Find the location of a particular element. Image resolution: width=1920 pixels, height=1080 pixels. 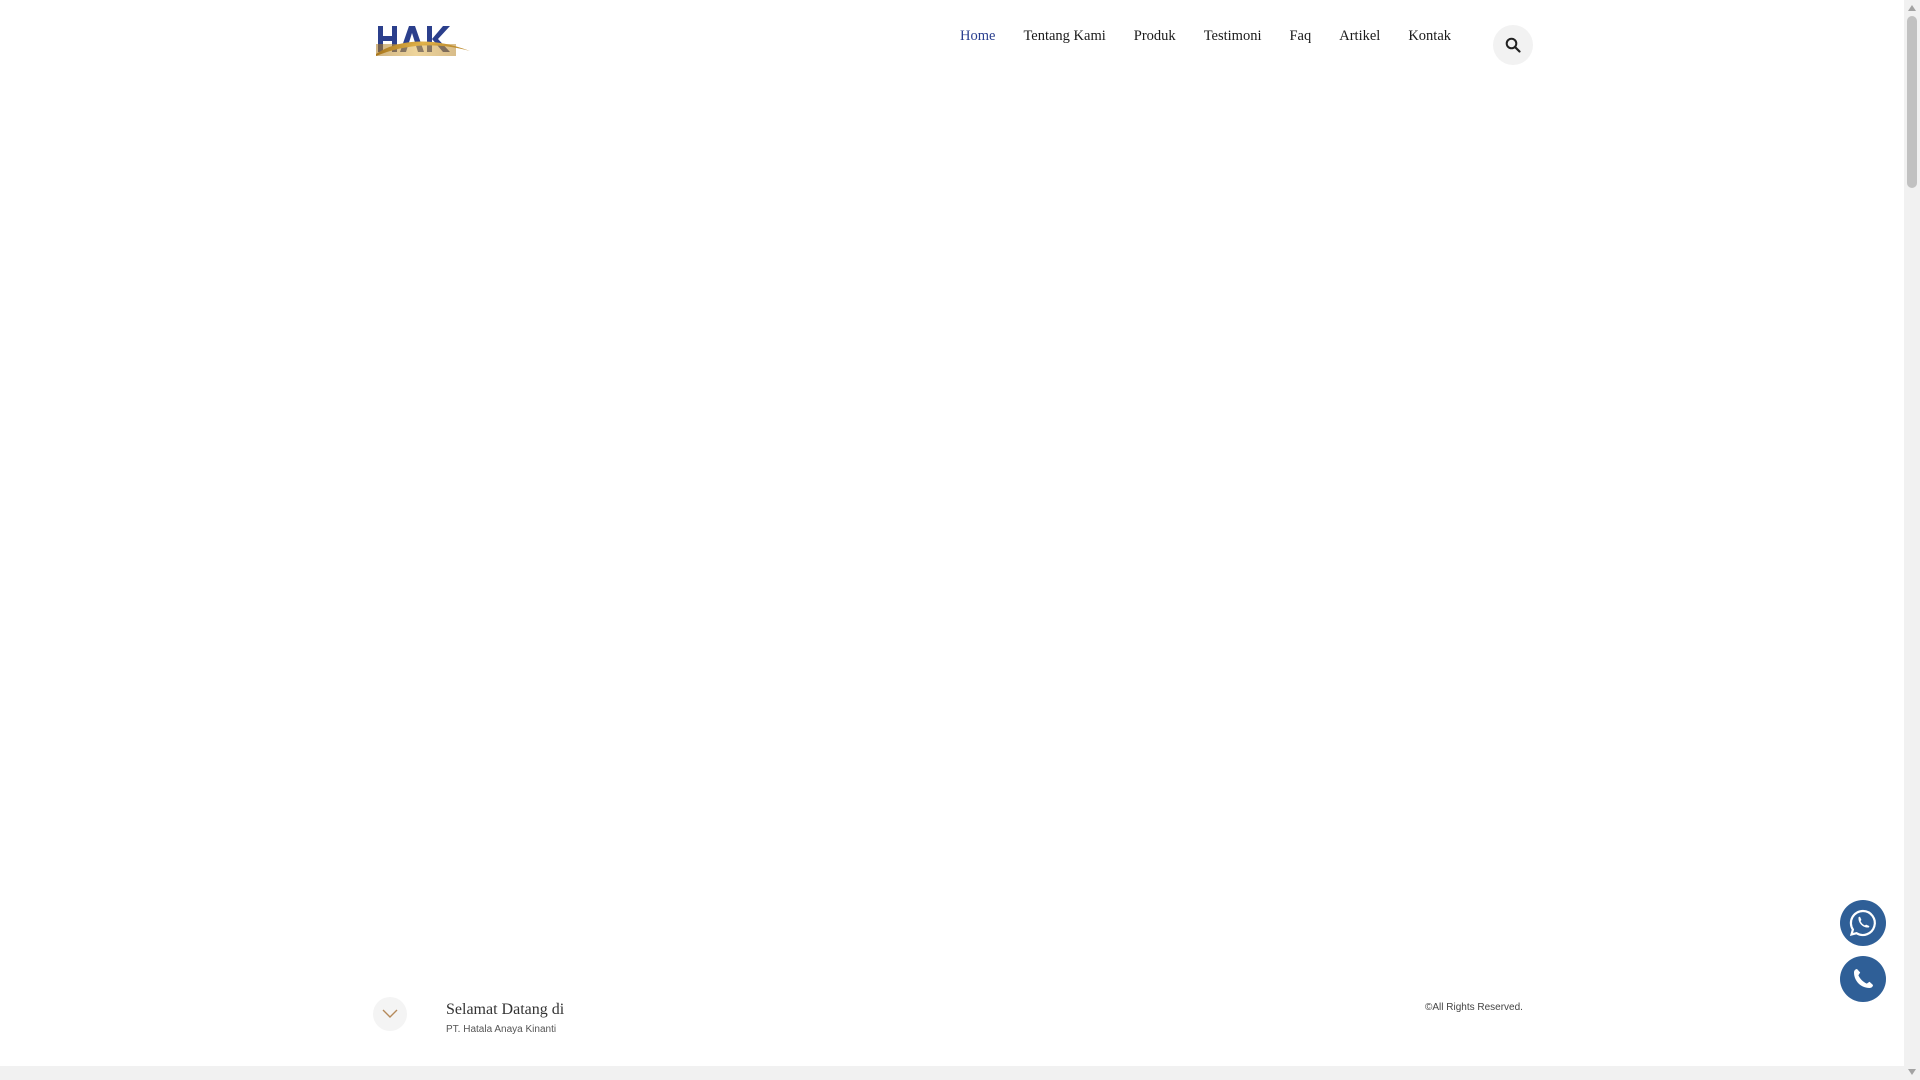

nav-item-faq: Faq is located at coordinates (1300, 36).